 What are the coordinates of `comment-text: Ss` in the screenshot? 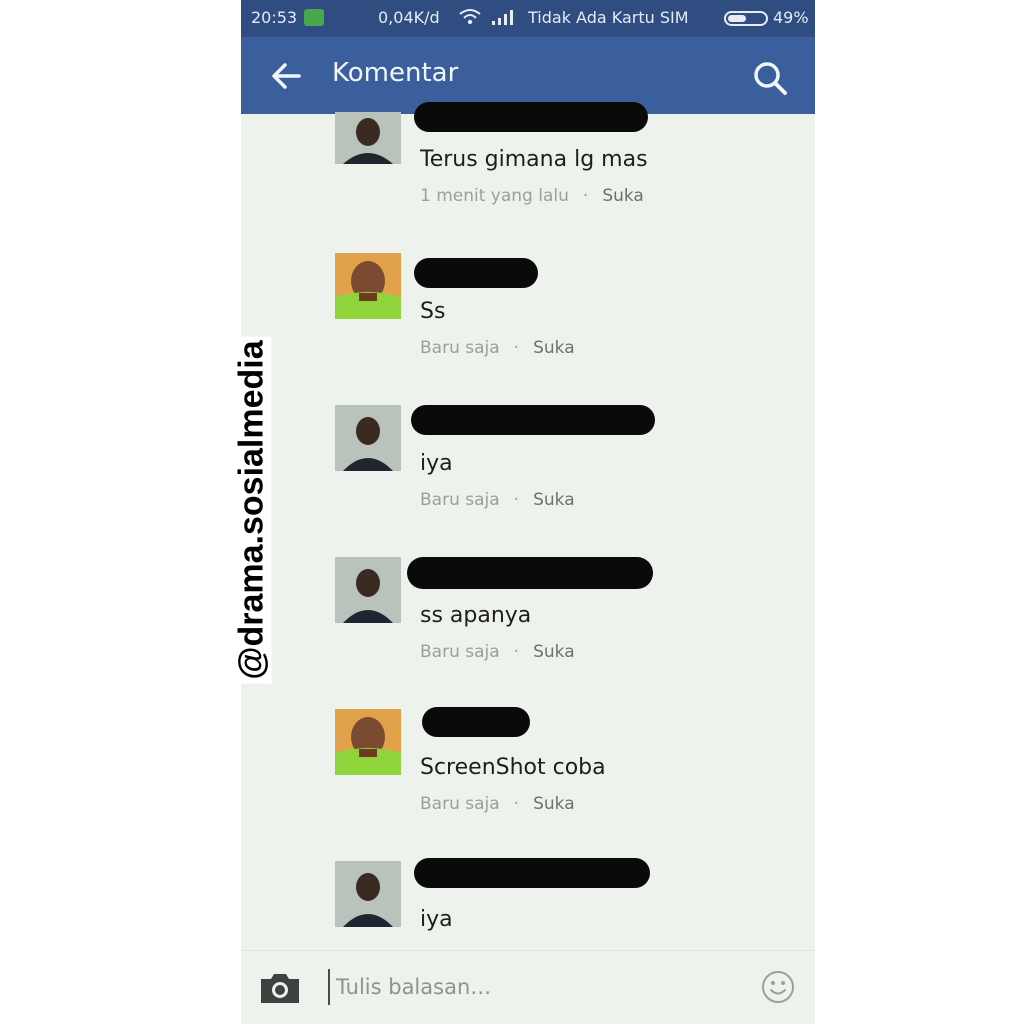 It's located at (433, 311).